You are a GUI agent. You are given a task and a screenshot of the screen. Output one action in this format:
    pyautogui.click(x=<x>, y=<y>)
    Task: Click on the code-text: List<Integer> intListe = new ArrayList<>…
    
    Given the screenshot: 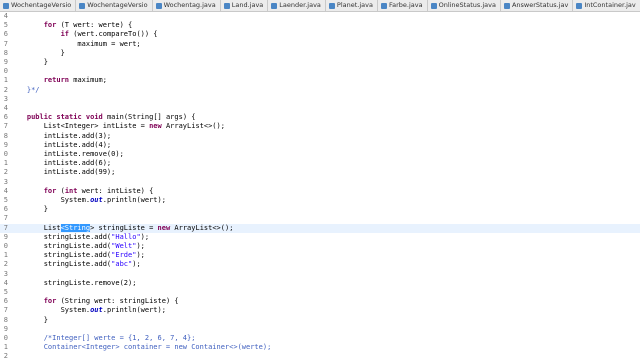 What is the action you would take?
    pyautogui.click(x=117, y=126)
    